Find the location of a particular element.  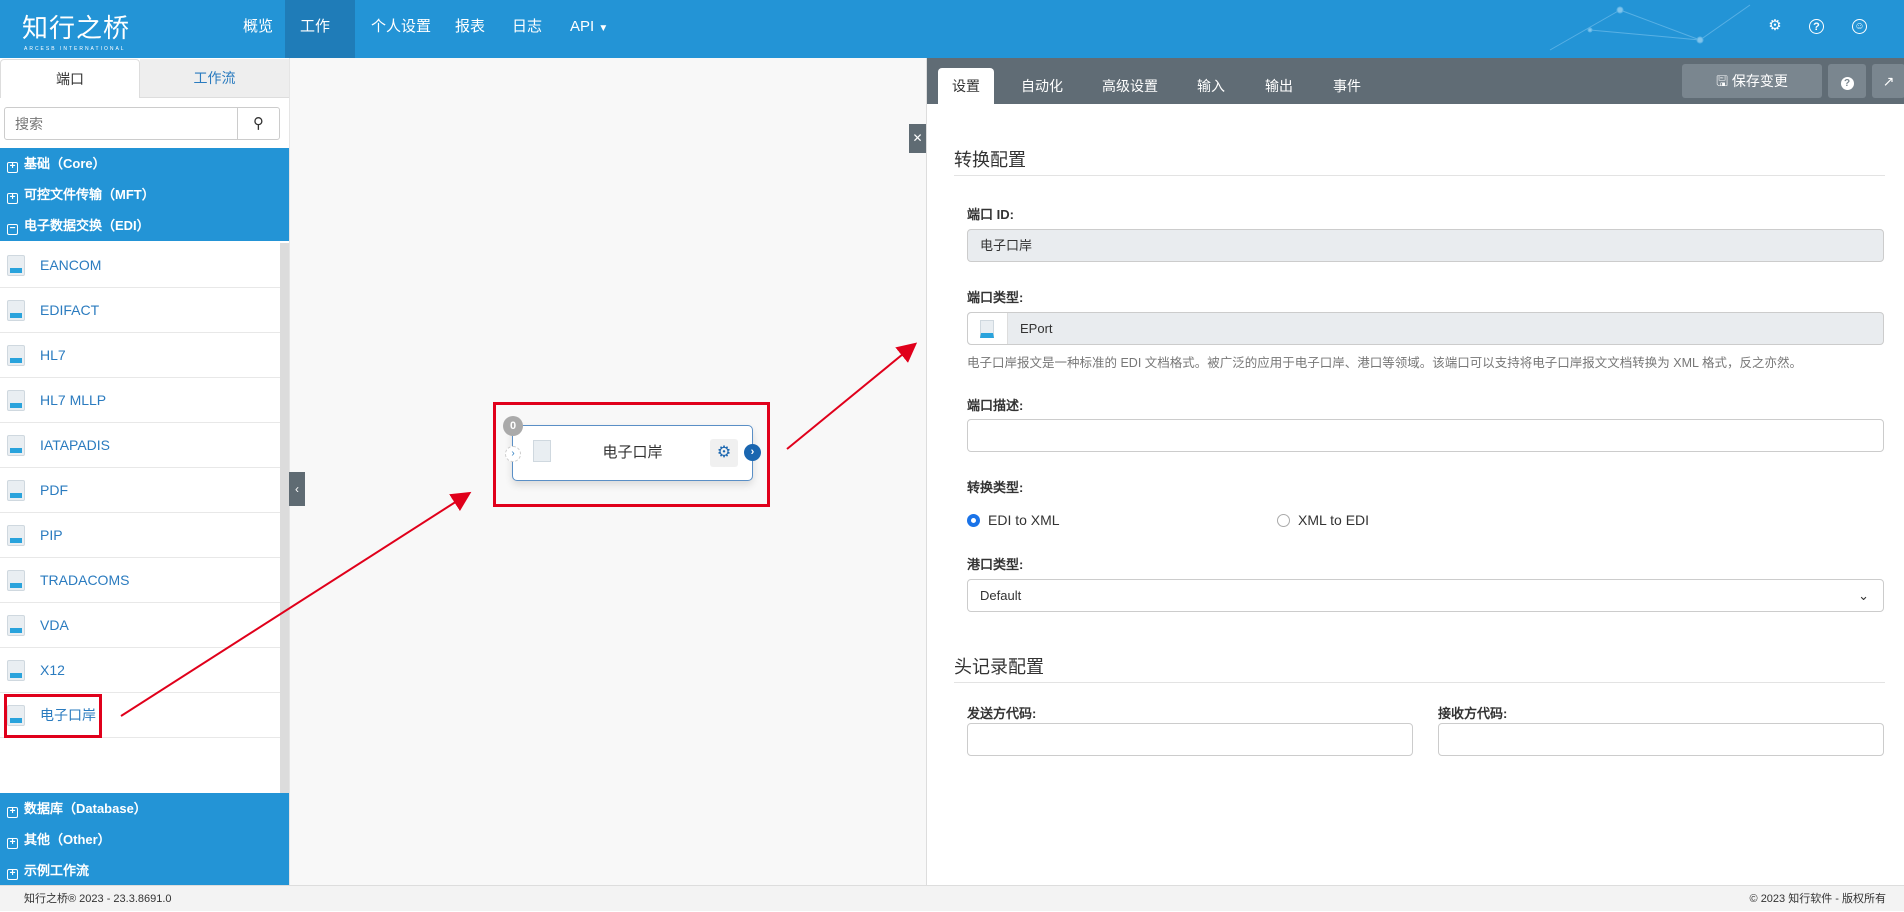

port-list-item: IATAPADIS is located at coordinates (140, 445).